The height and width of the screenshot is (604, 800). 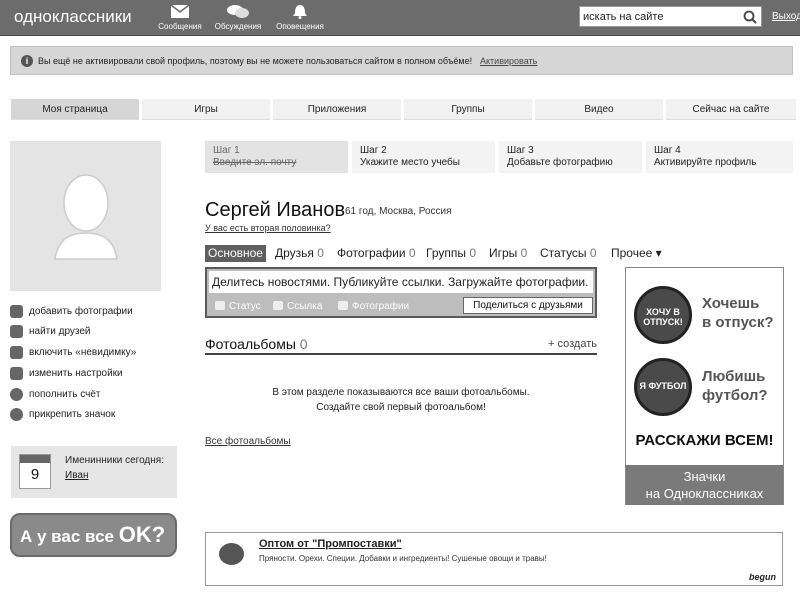 What do you see at coordinates (704, 476) in the screenshot?
I see `promo-footer-line1: Значки` at bounding box center [704, 476].